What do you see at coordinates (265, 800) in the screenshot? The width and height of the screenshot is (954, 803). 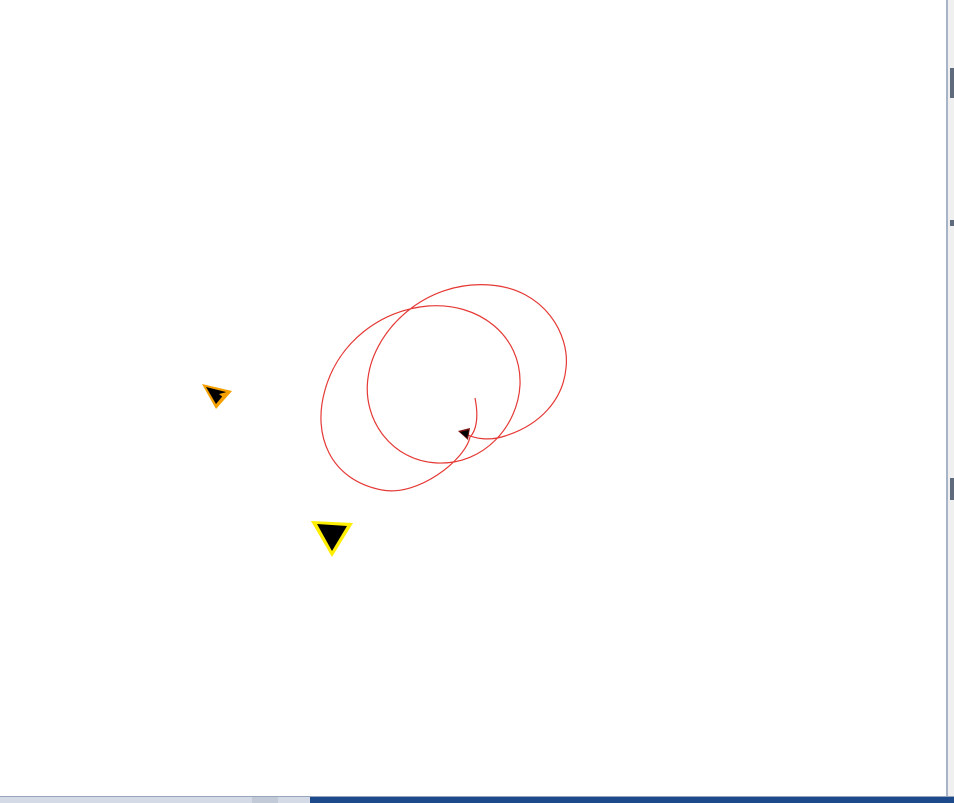 I see `taskbar-segment` at bounding box center [265, 800].